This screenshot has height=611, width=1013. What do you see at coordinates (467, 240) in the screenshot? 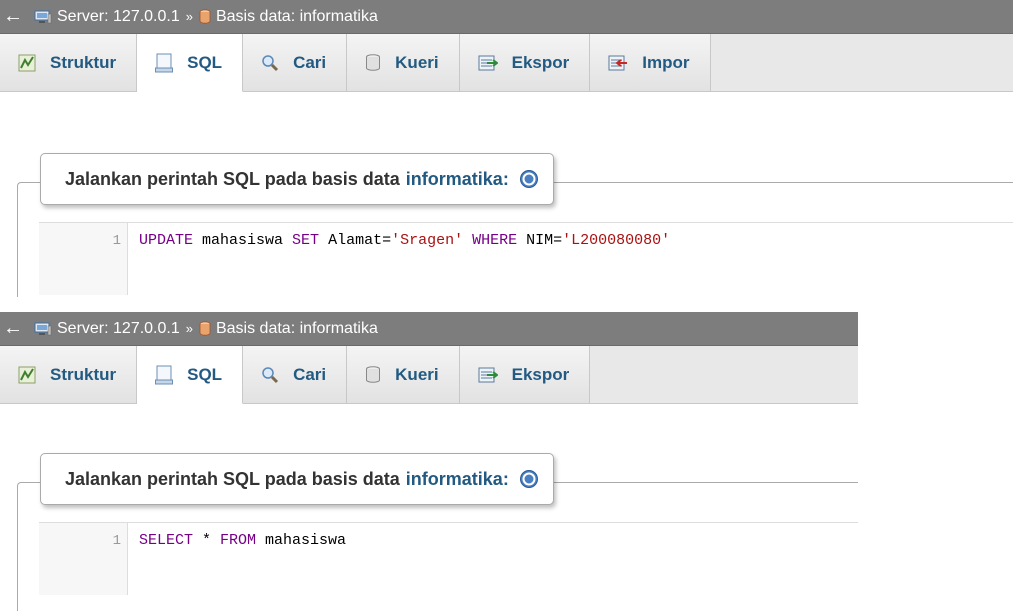
I see `sql-space` at bounding box center [467, 240].